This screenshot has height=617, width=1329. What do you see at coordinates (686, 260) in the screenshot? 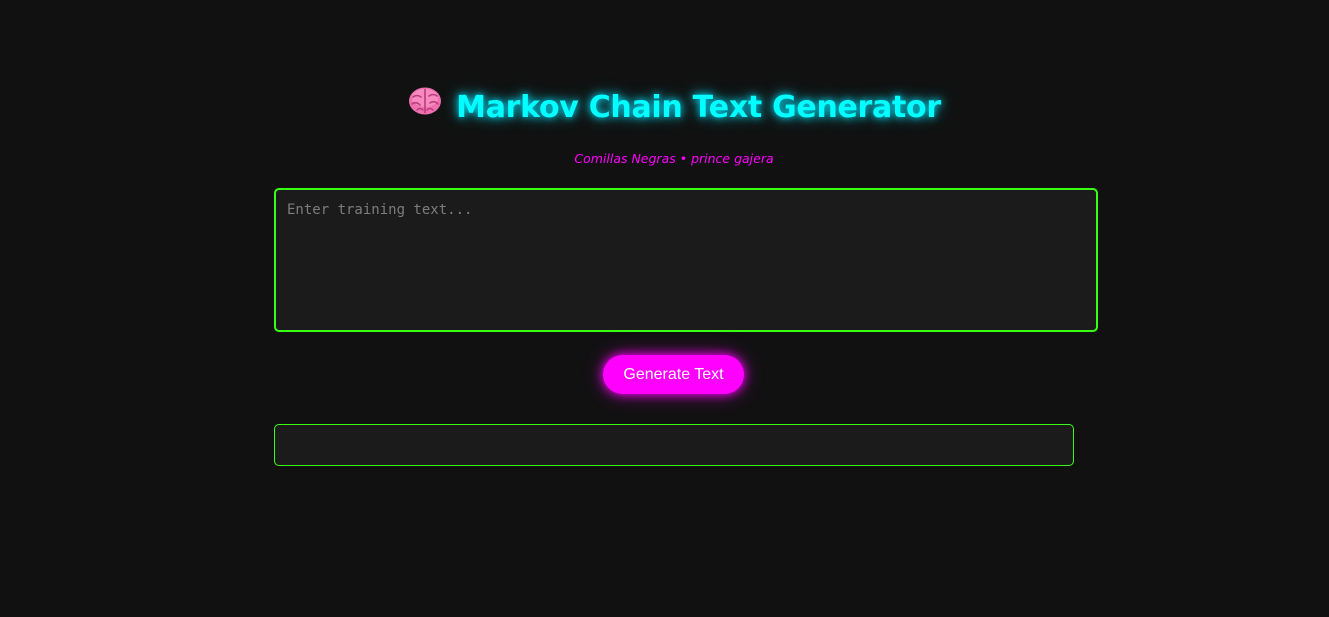
I see `training-text-input` at bounding box center [686, 260].